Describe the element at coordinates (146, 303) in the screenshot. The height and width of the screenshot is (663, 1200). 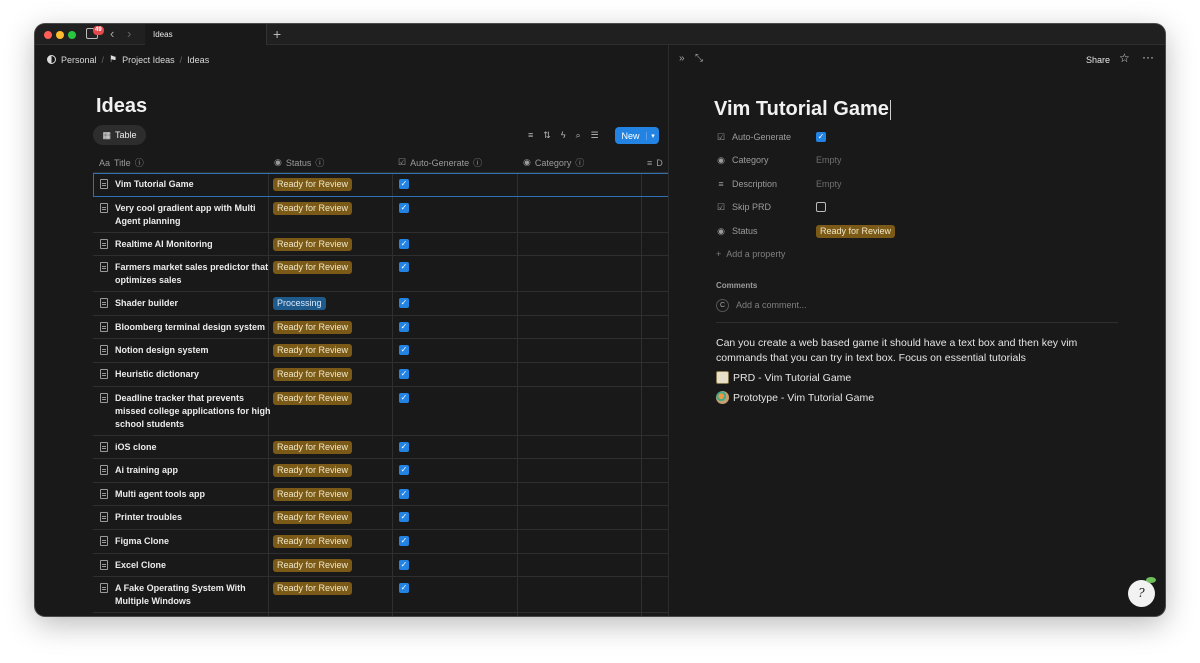
I see `row-title: Shader builder` at that location.